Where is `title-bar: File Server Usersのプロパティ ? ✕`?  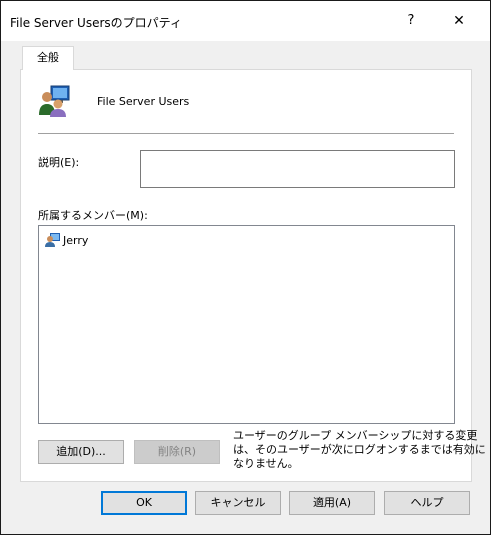
title-bar: File Server Usersのプロパティ ? ✕ is located at coordinates (245, 21).